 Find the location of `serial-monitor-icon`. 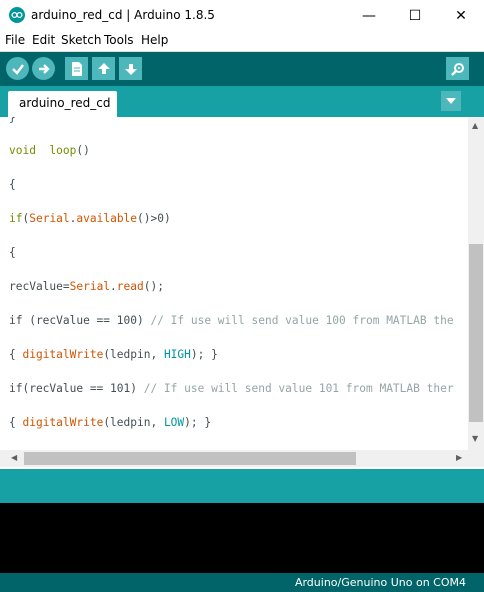

serial-monitor-icon is located at coordinates (457, 69).